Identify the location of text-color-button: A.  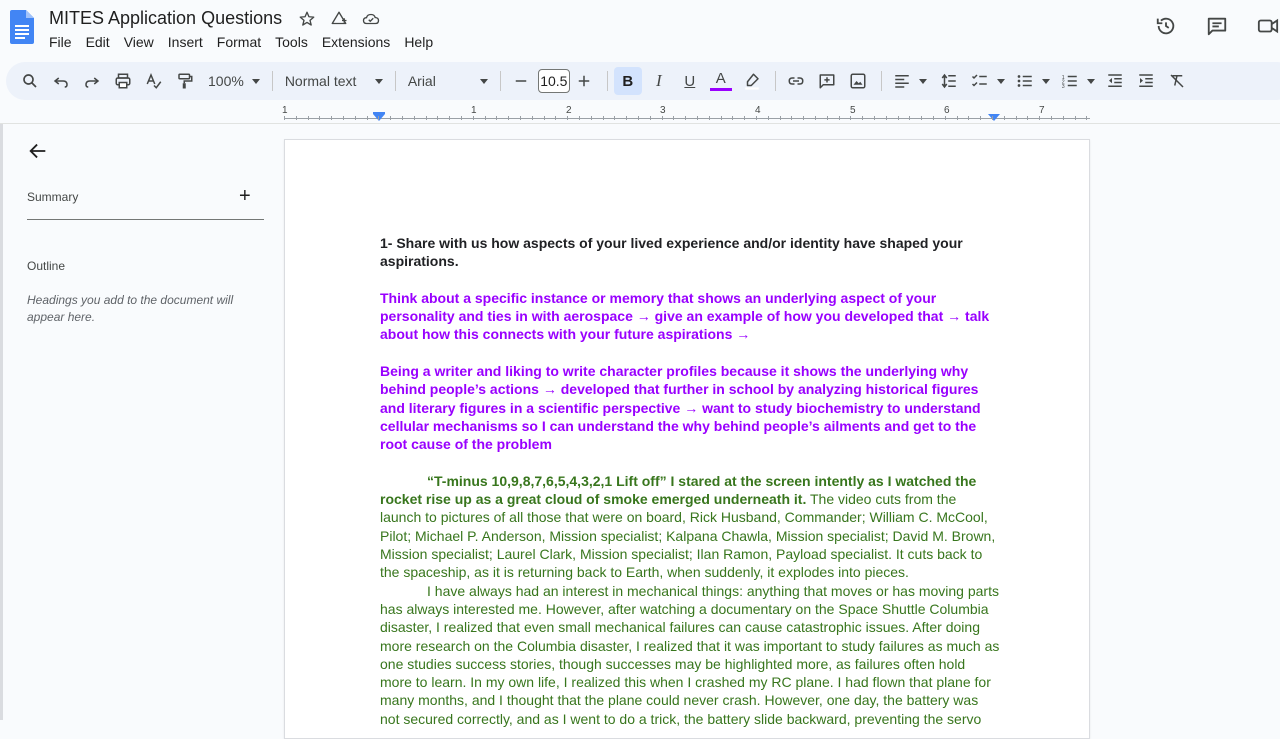
(721, 81).